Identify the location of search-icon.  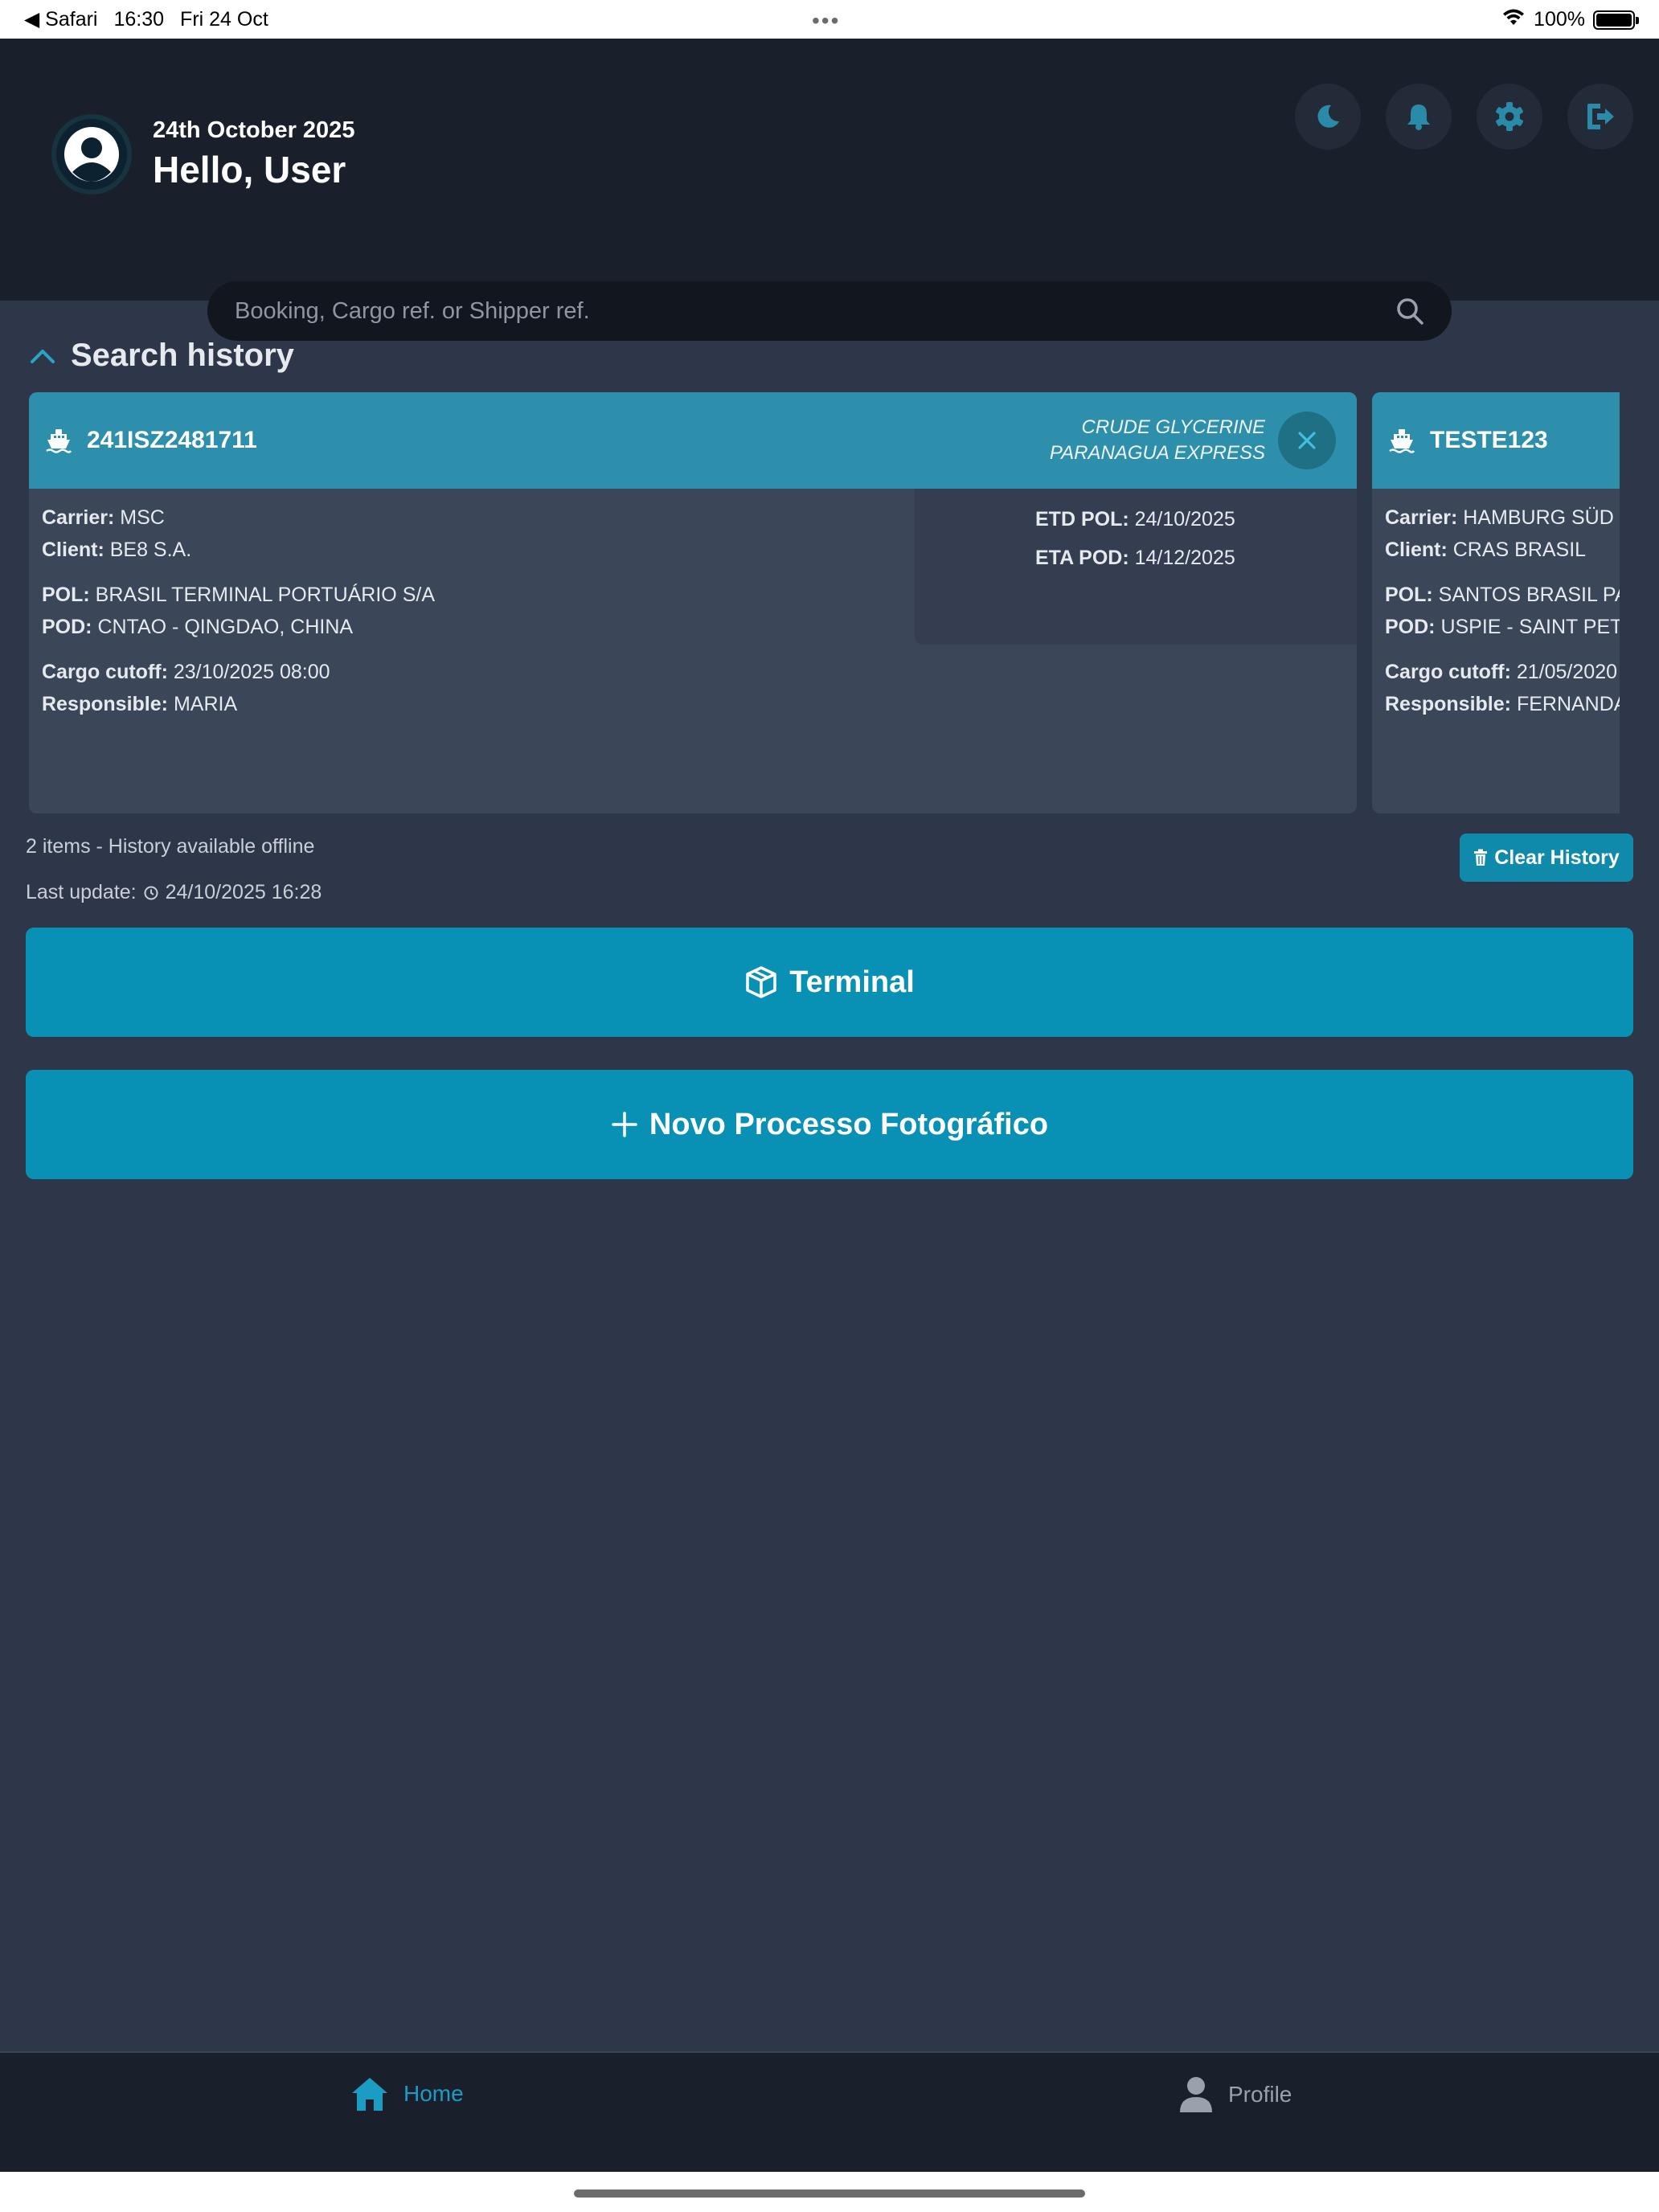
(1409, 311).